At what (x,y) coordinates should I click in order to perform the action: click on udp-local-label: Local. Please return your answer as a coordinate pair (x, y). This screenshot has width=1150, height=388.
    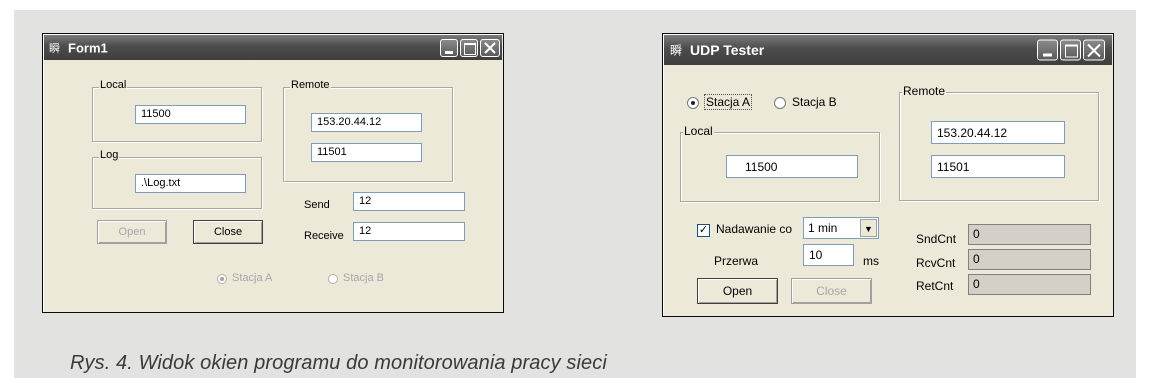
    Looking at the image, I should click on (698, 131).